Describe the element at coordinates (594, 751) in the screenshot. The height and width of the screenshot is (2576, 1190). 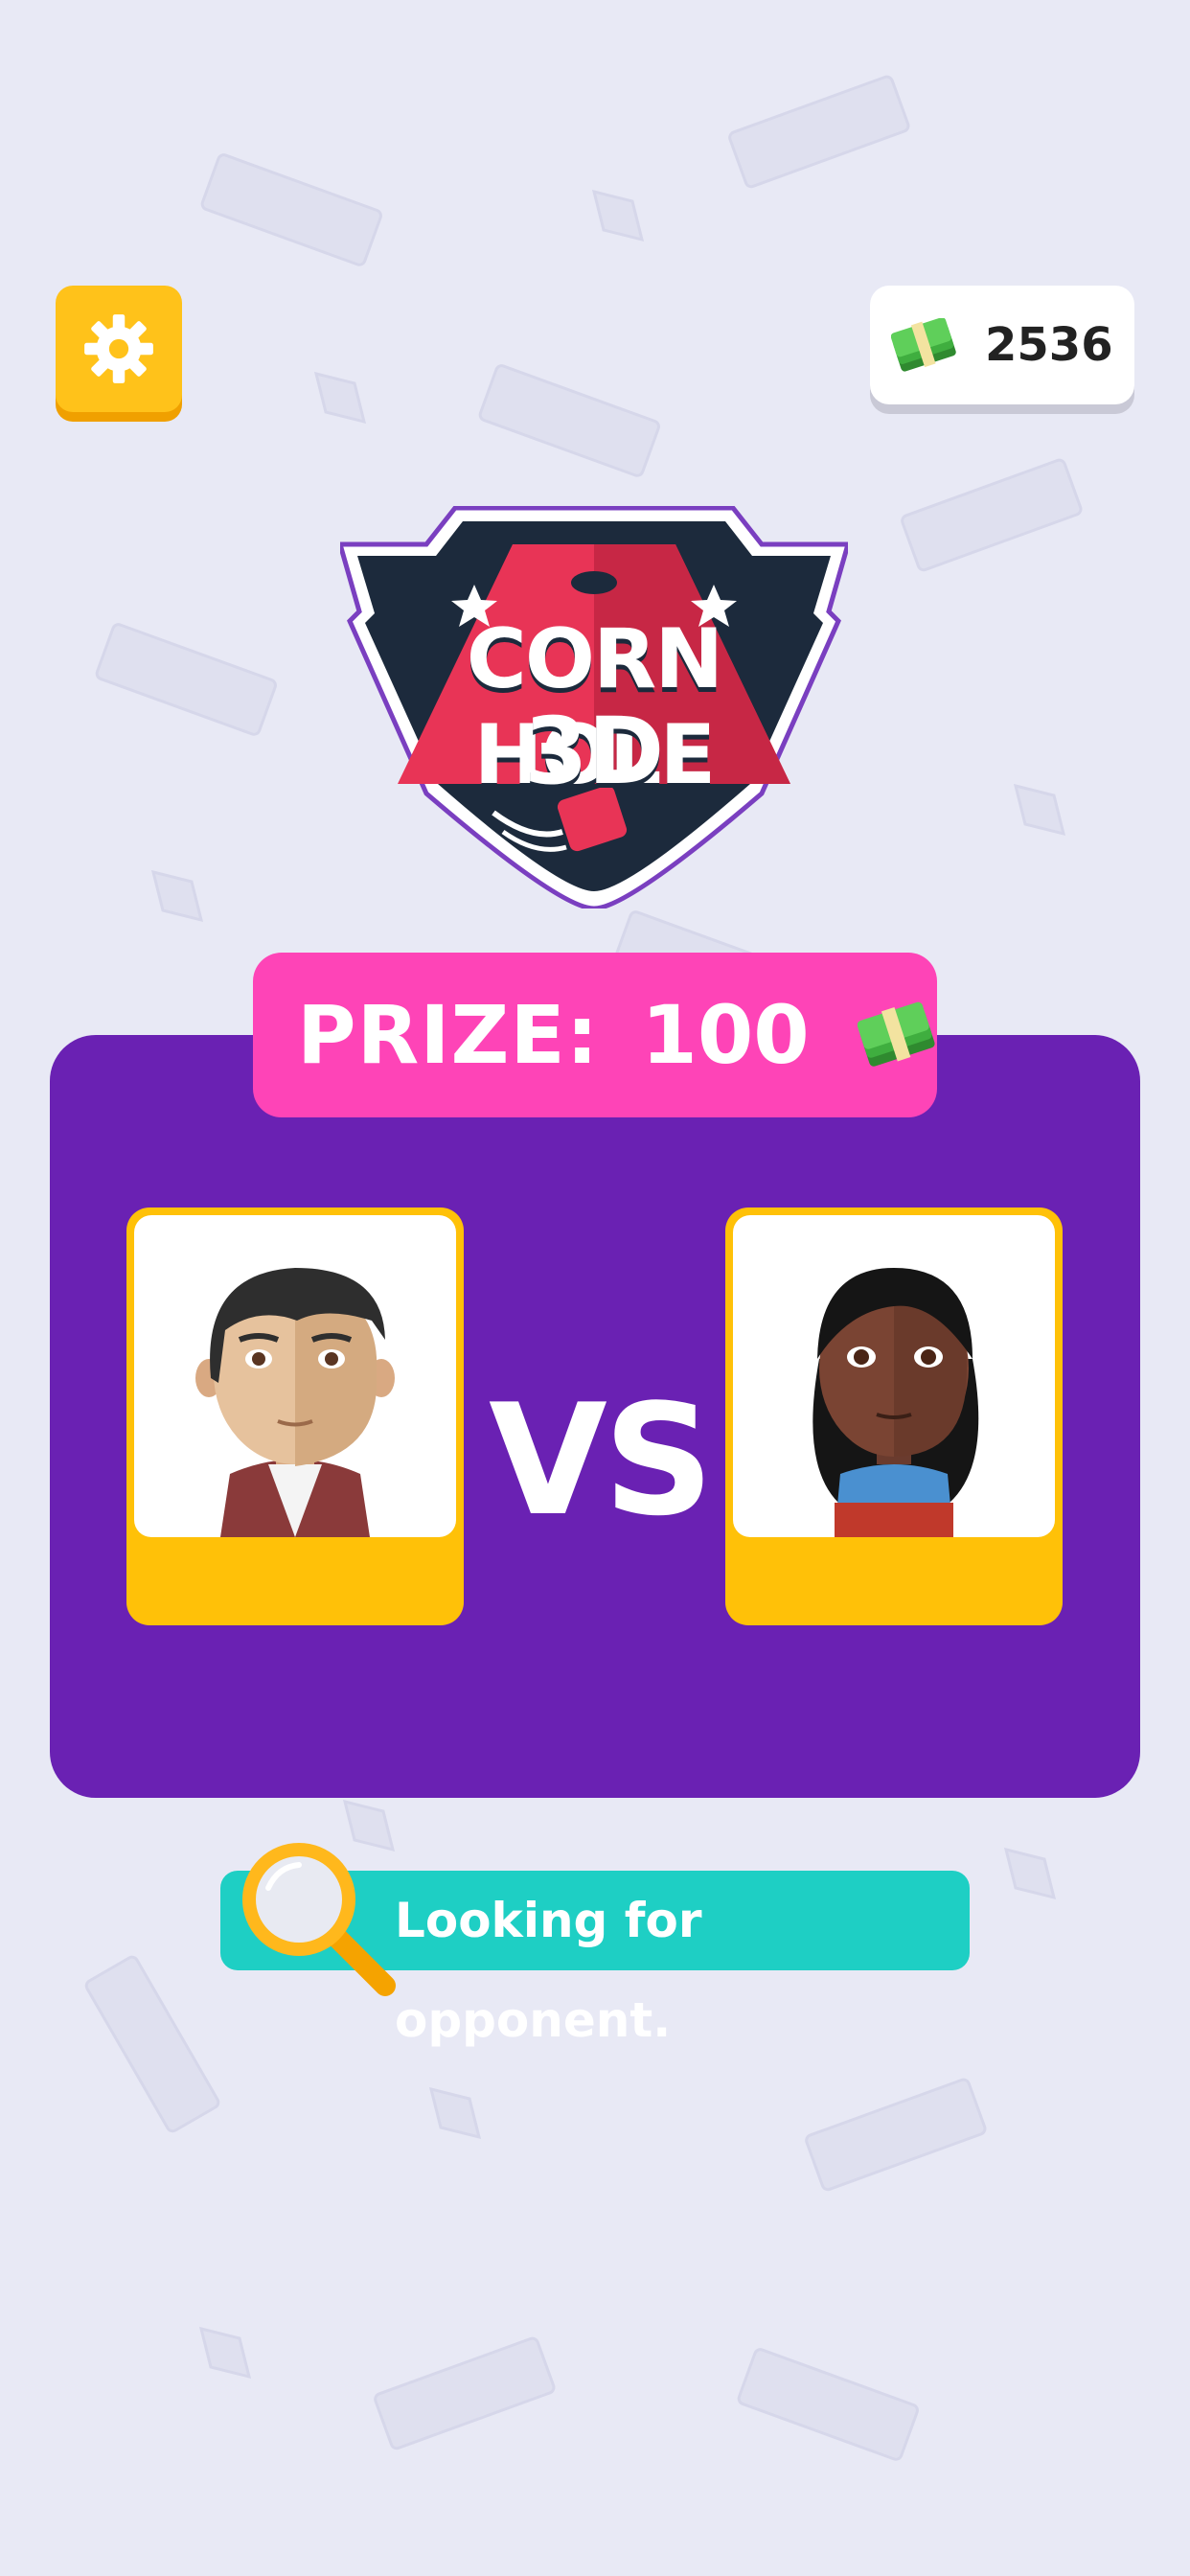
I see `logo-subtitle: 3D` at that location.